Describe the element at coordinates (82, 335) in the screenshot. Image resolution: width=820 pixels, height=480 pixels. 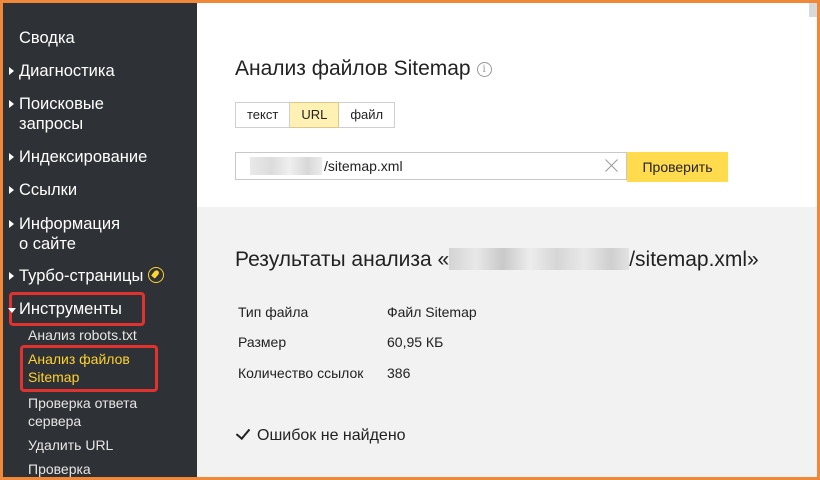
I see `sidebar-subitem-robots: Анализ robots.txt` at that location.